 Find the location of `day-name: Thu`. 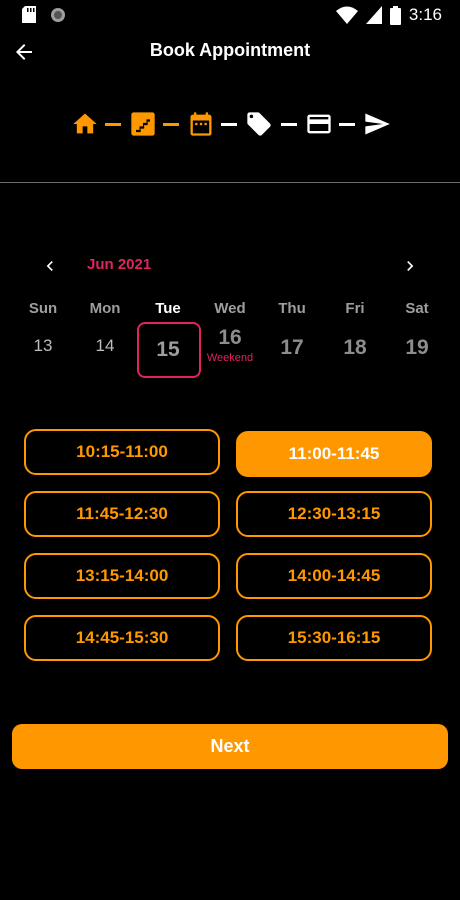

day-name: Thu is located at coordinates (292, 308).